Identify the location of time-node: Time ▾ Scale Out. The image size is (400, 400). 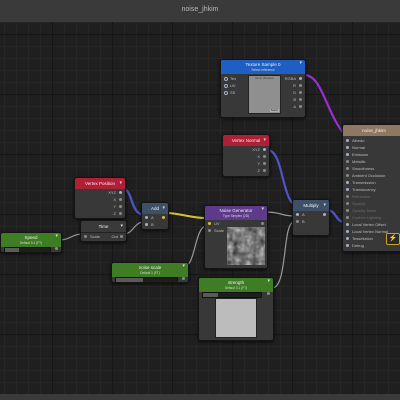
(103, 231).